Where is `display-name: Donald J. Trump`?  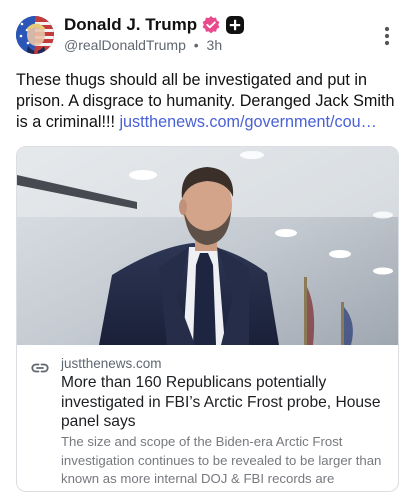 display-name: Donald J. Trump is located at coordinates (130, 25).